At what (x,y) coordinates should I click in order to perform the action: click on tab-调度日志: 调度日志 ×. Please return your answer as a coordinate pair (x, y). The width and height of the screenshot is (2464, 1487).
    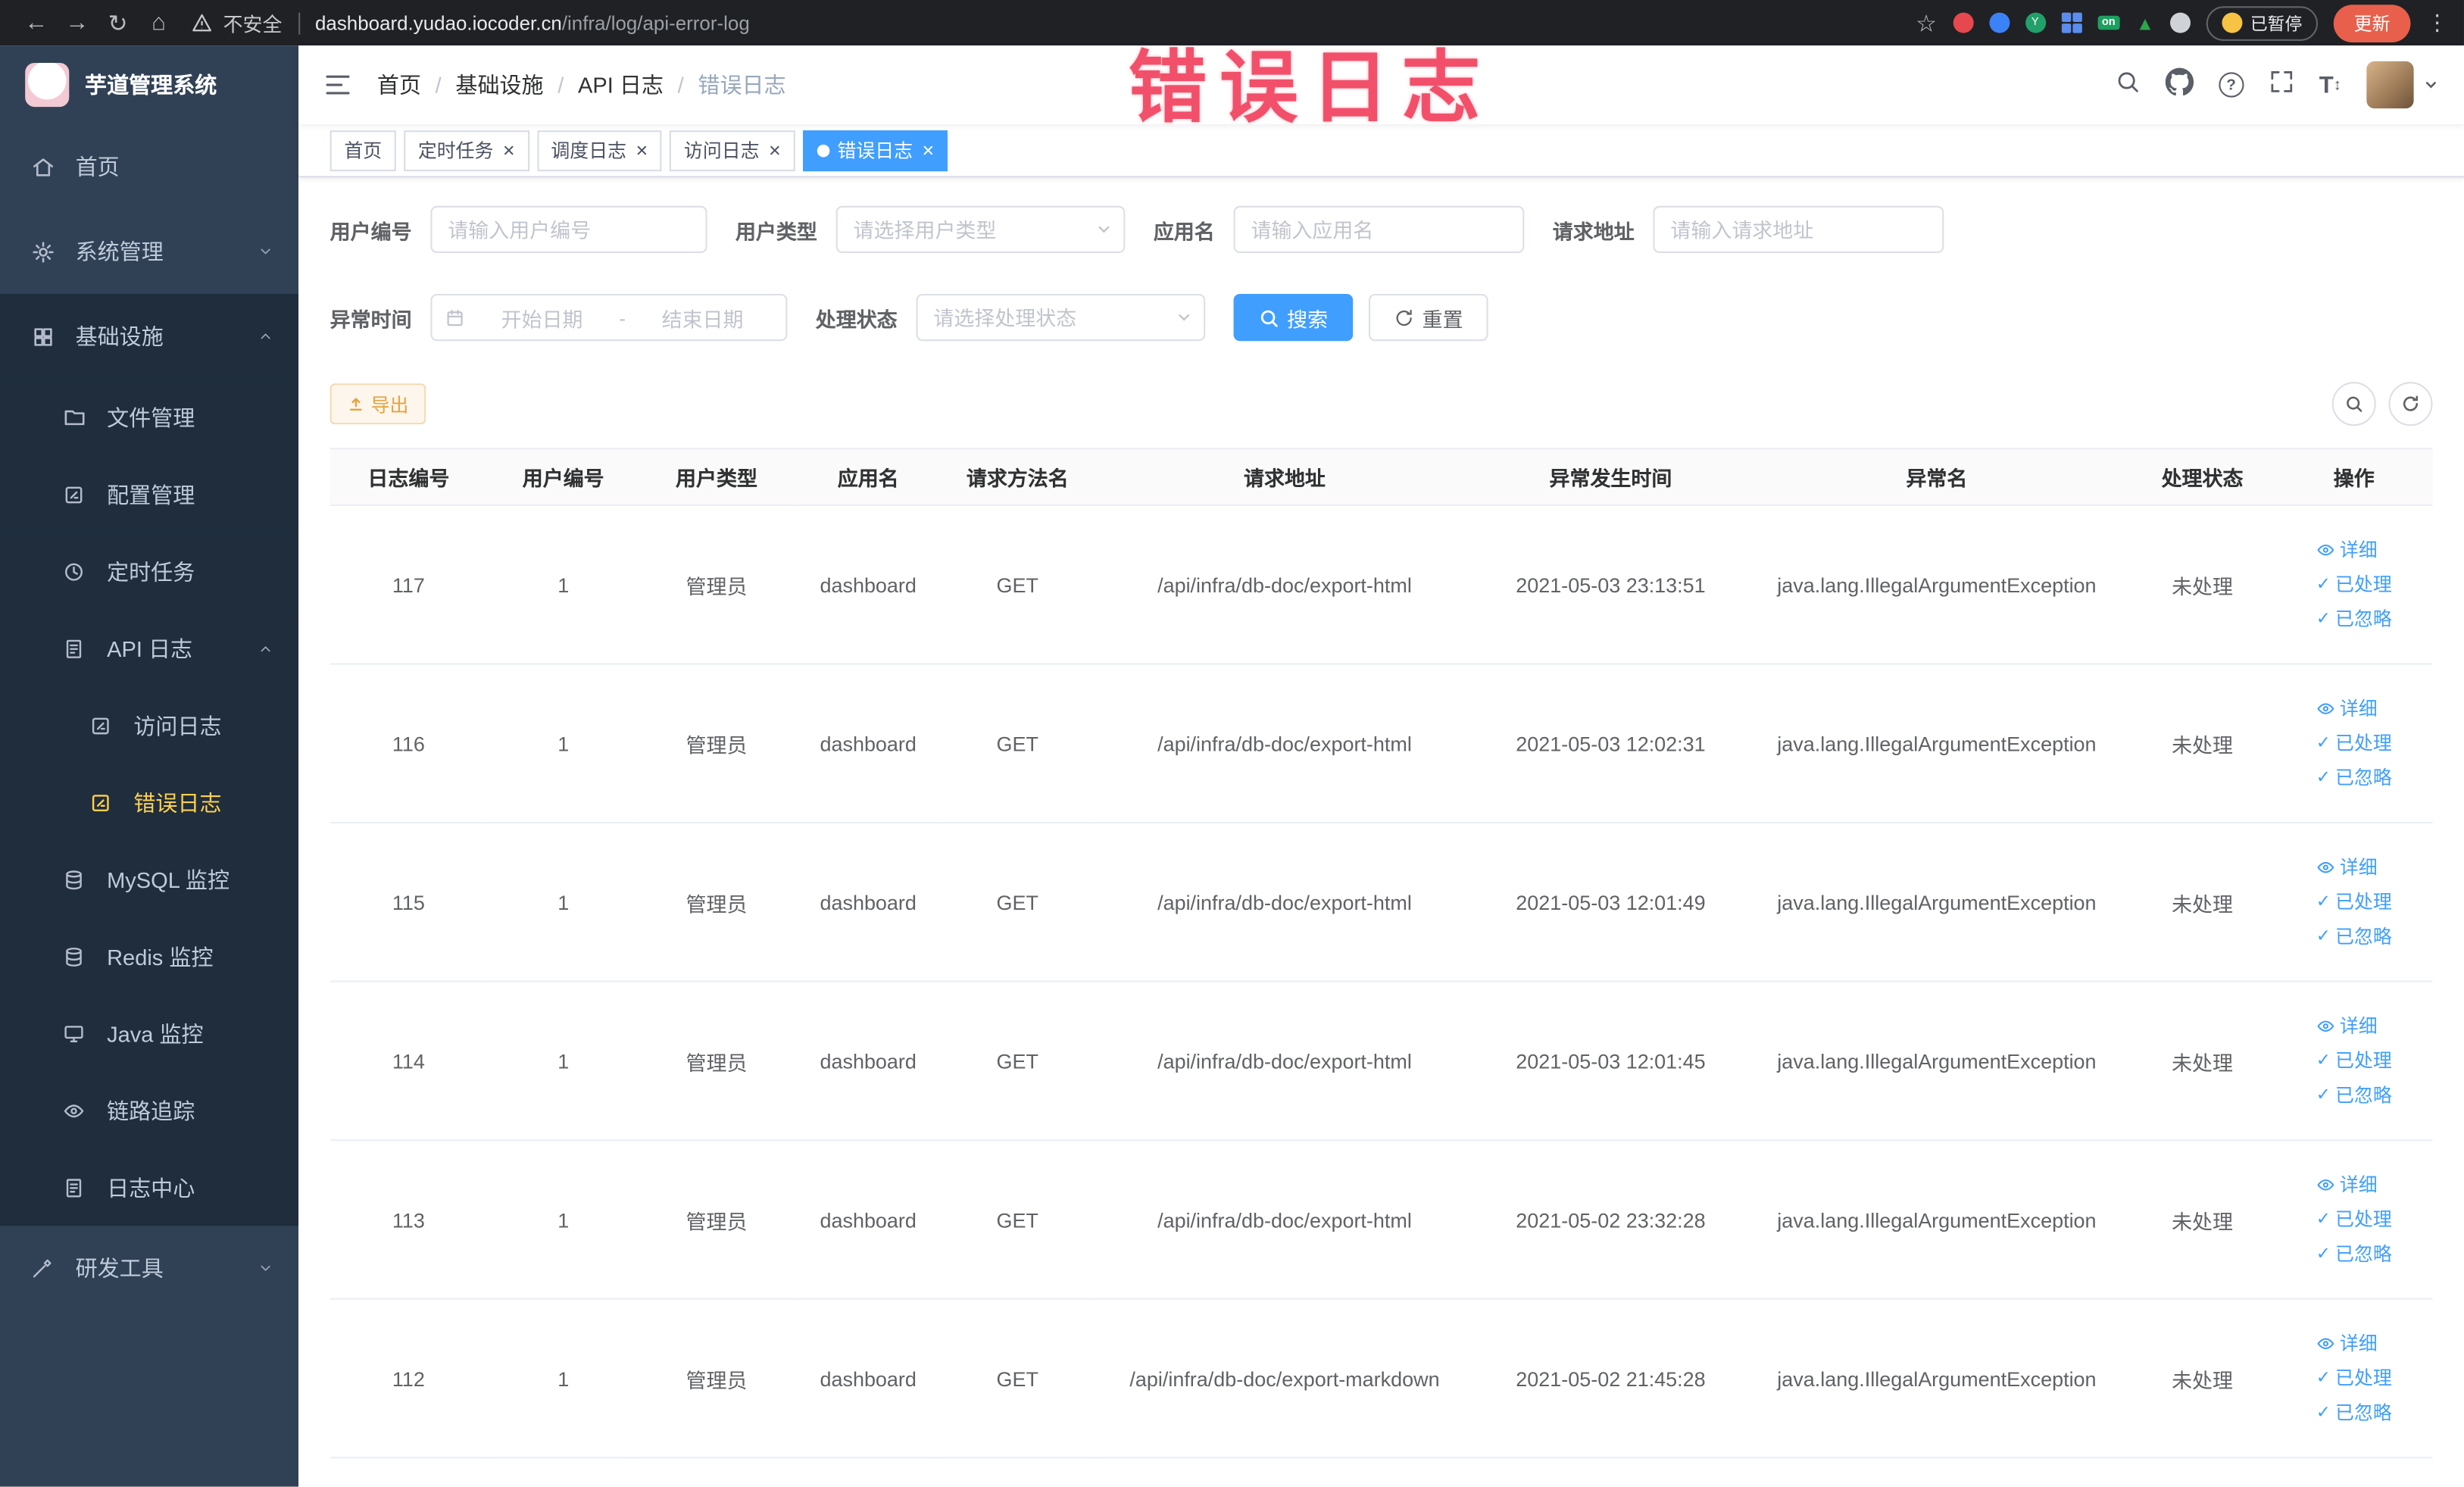
    Looking at the image, I should click on (599, 150).